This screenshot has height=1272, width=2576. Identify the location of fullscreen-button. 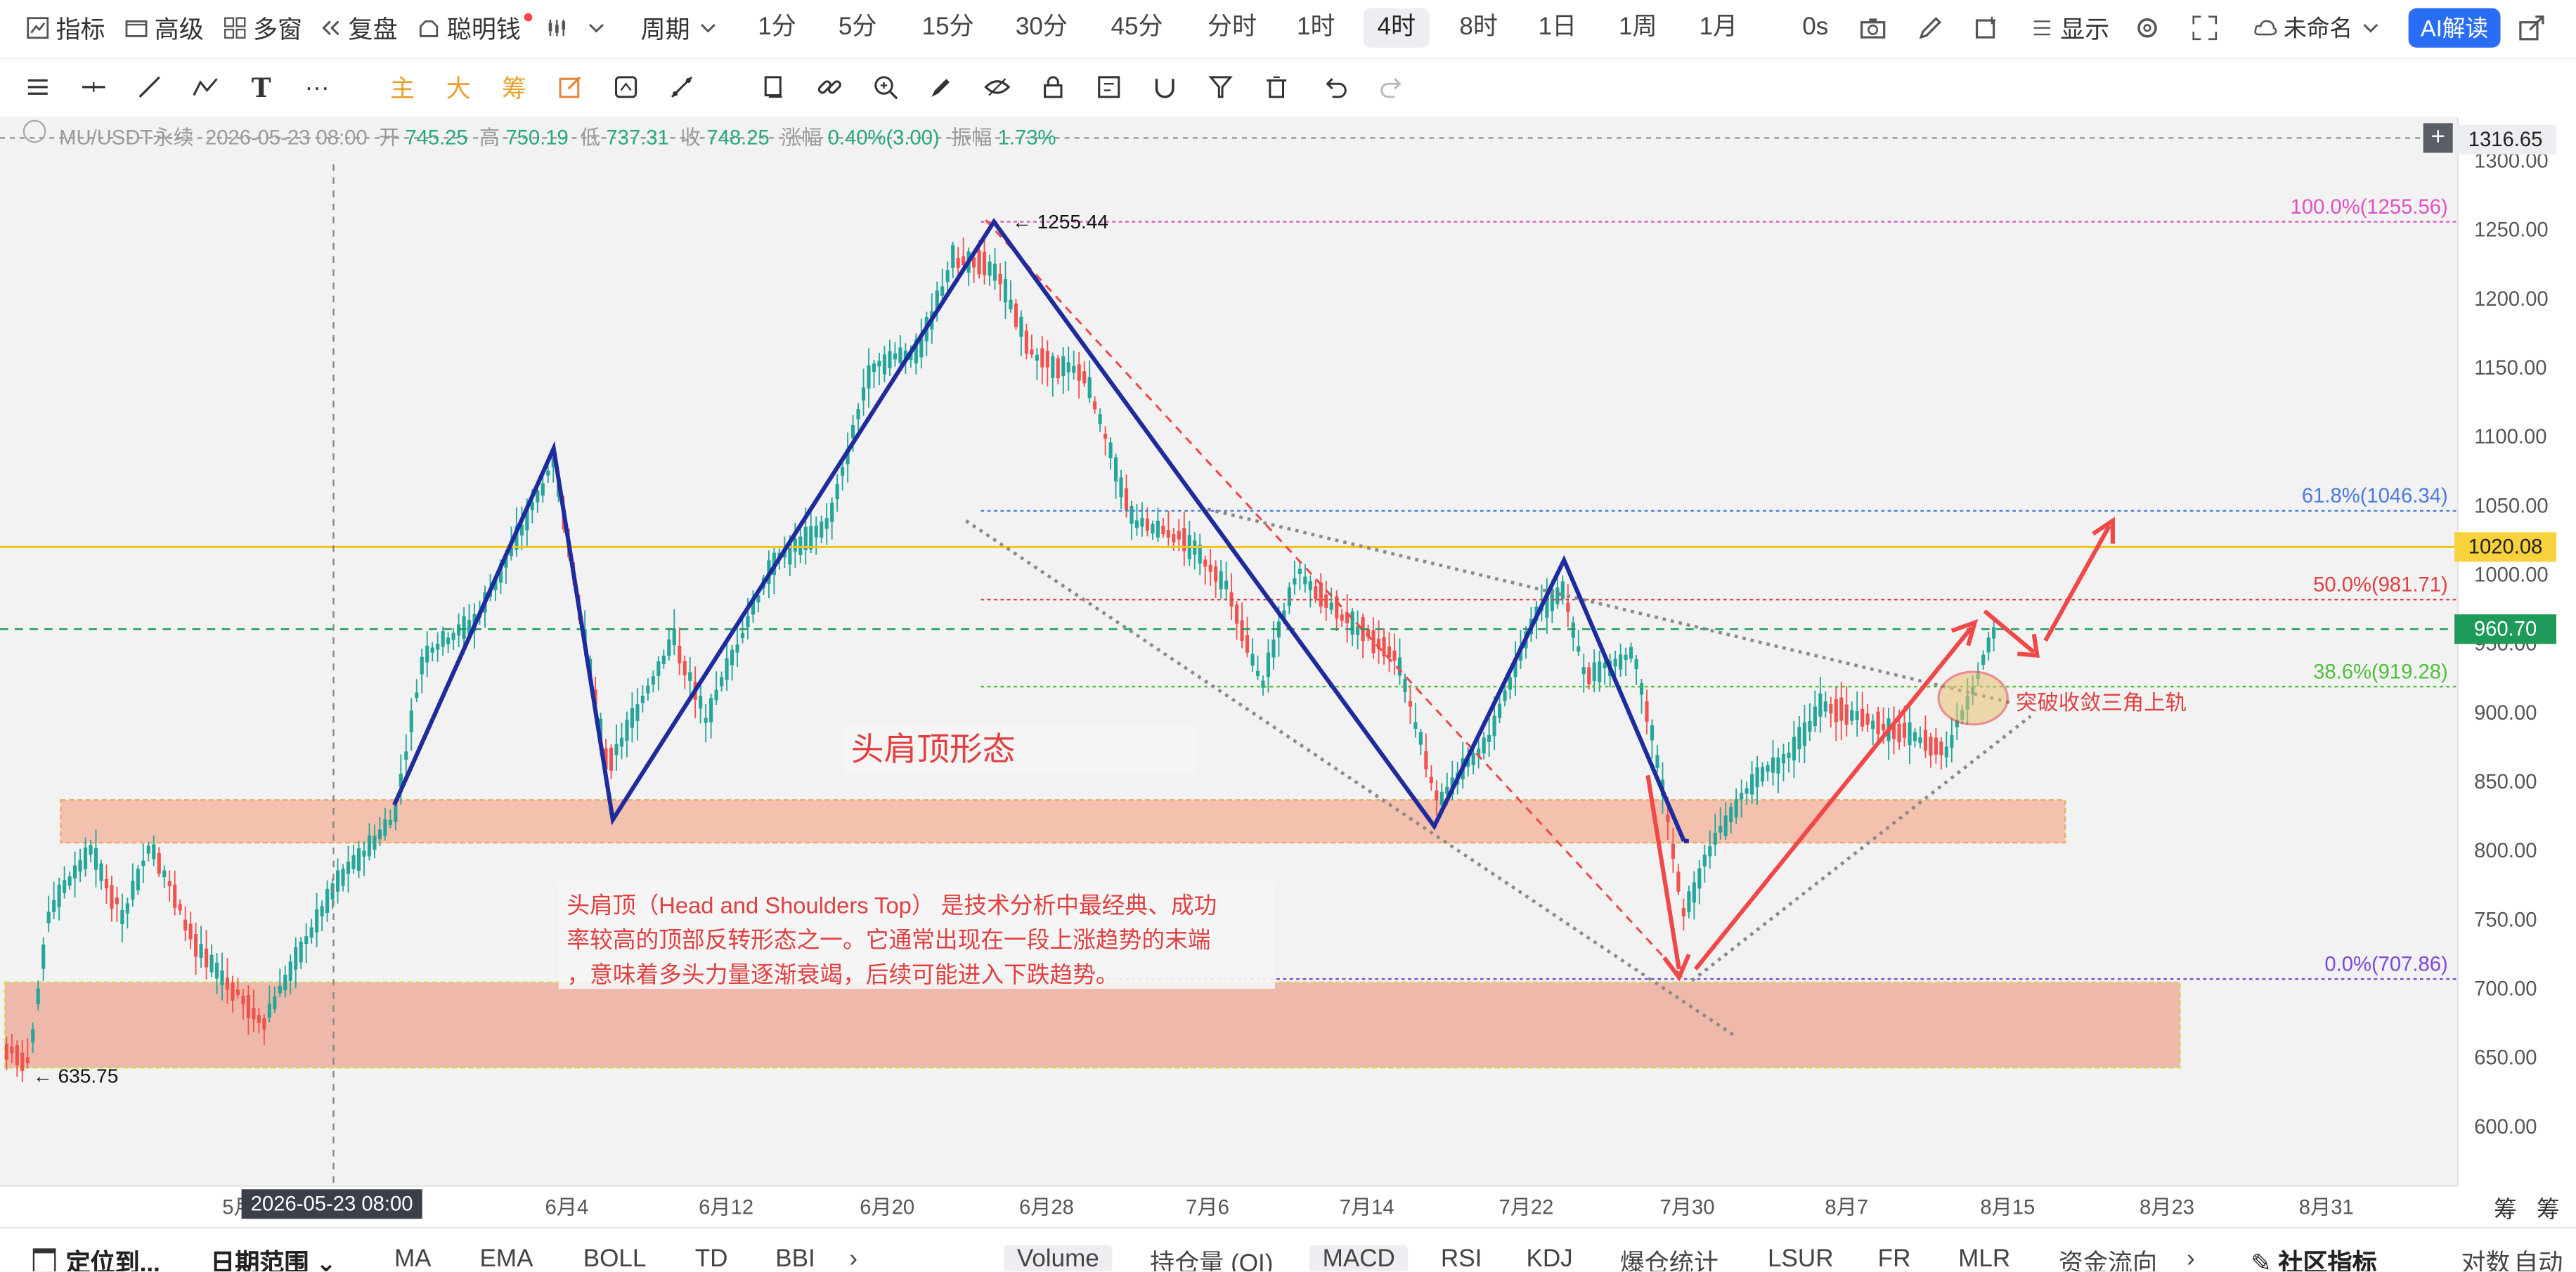
(2205, 27).